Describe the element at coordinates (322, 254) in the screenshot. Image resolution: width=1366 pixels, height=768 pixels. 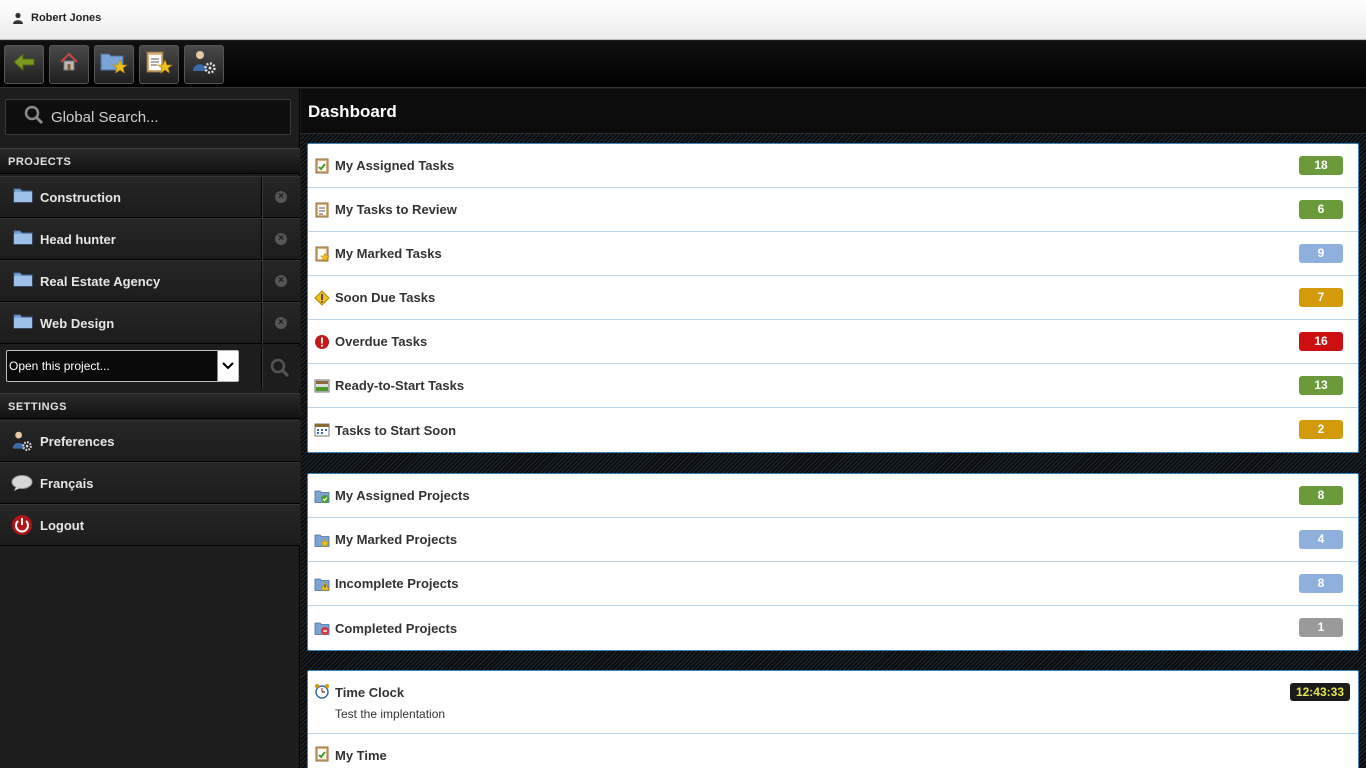
I see `task-star-icon` at that location.